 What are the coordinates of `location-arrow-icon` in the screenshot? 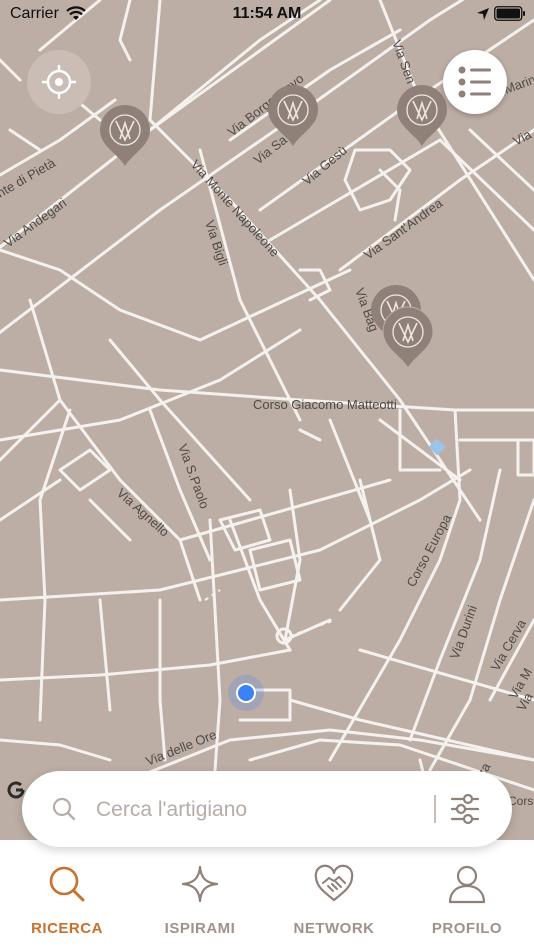 It's located at (483, 14).